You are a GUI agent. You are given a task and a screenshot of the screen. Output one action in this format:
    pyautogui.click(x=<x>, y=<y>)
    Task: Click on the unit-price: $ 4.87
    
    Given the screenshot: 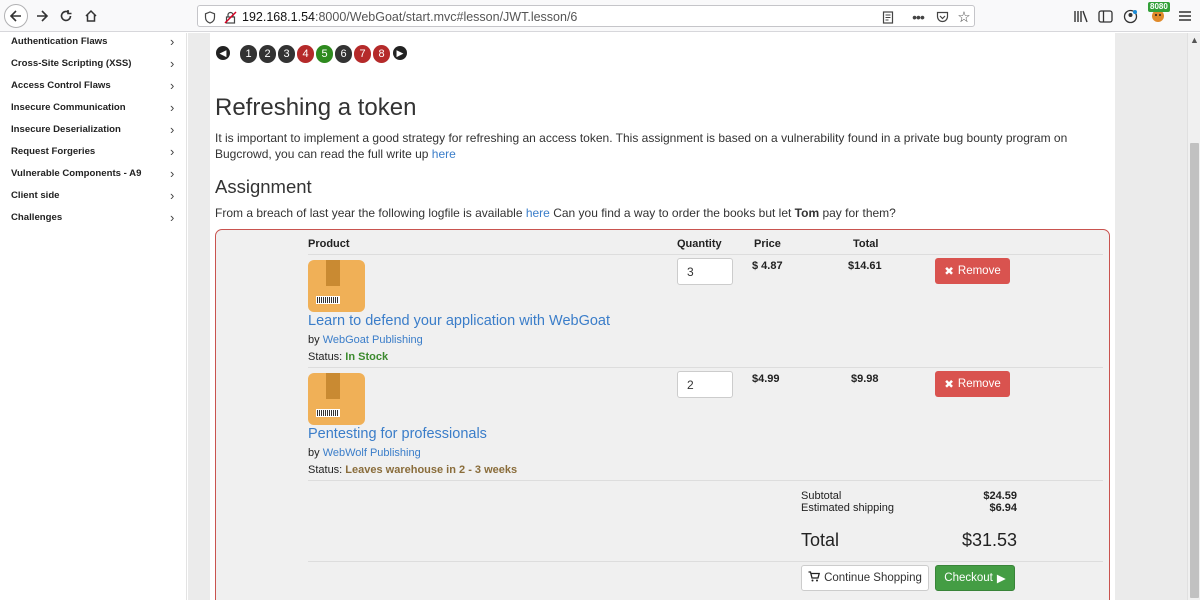 What is the action you would take?
    pyautogui.click(x=767, y=266)
    